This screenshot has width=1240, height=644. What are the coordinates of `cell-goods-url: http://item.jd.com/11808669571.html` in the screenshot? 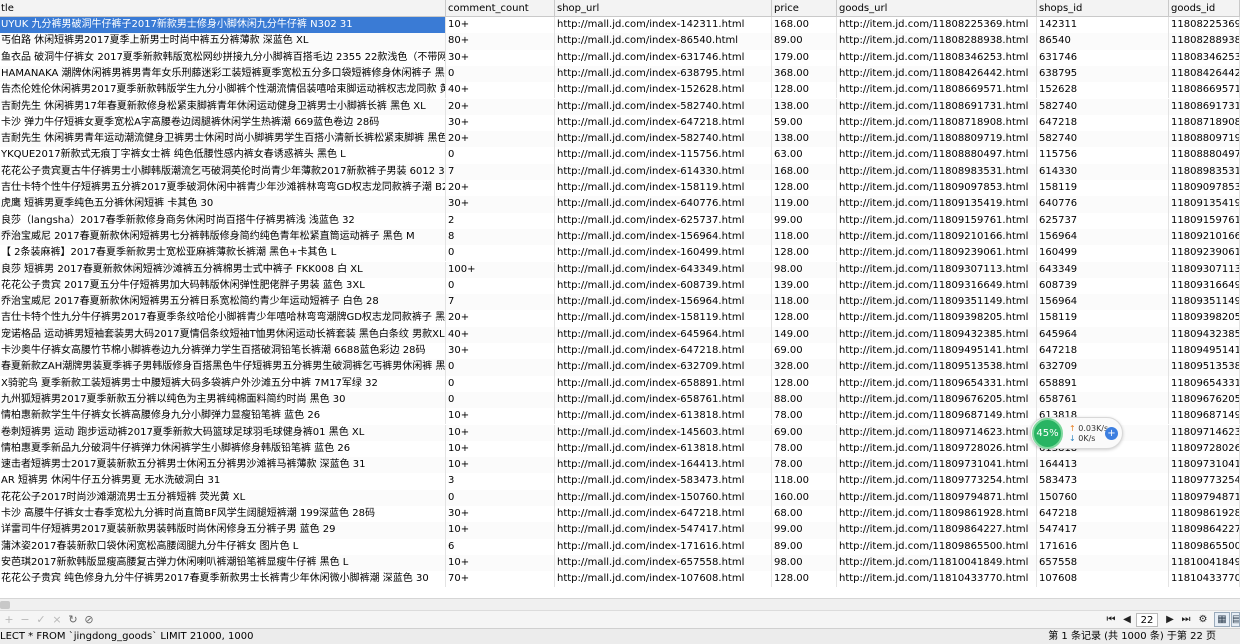 It's located at (937, 90).